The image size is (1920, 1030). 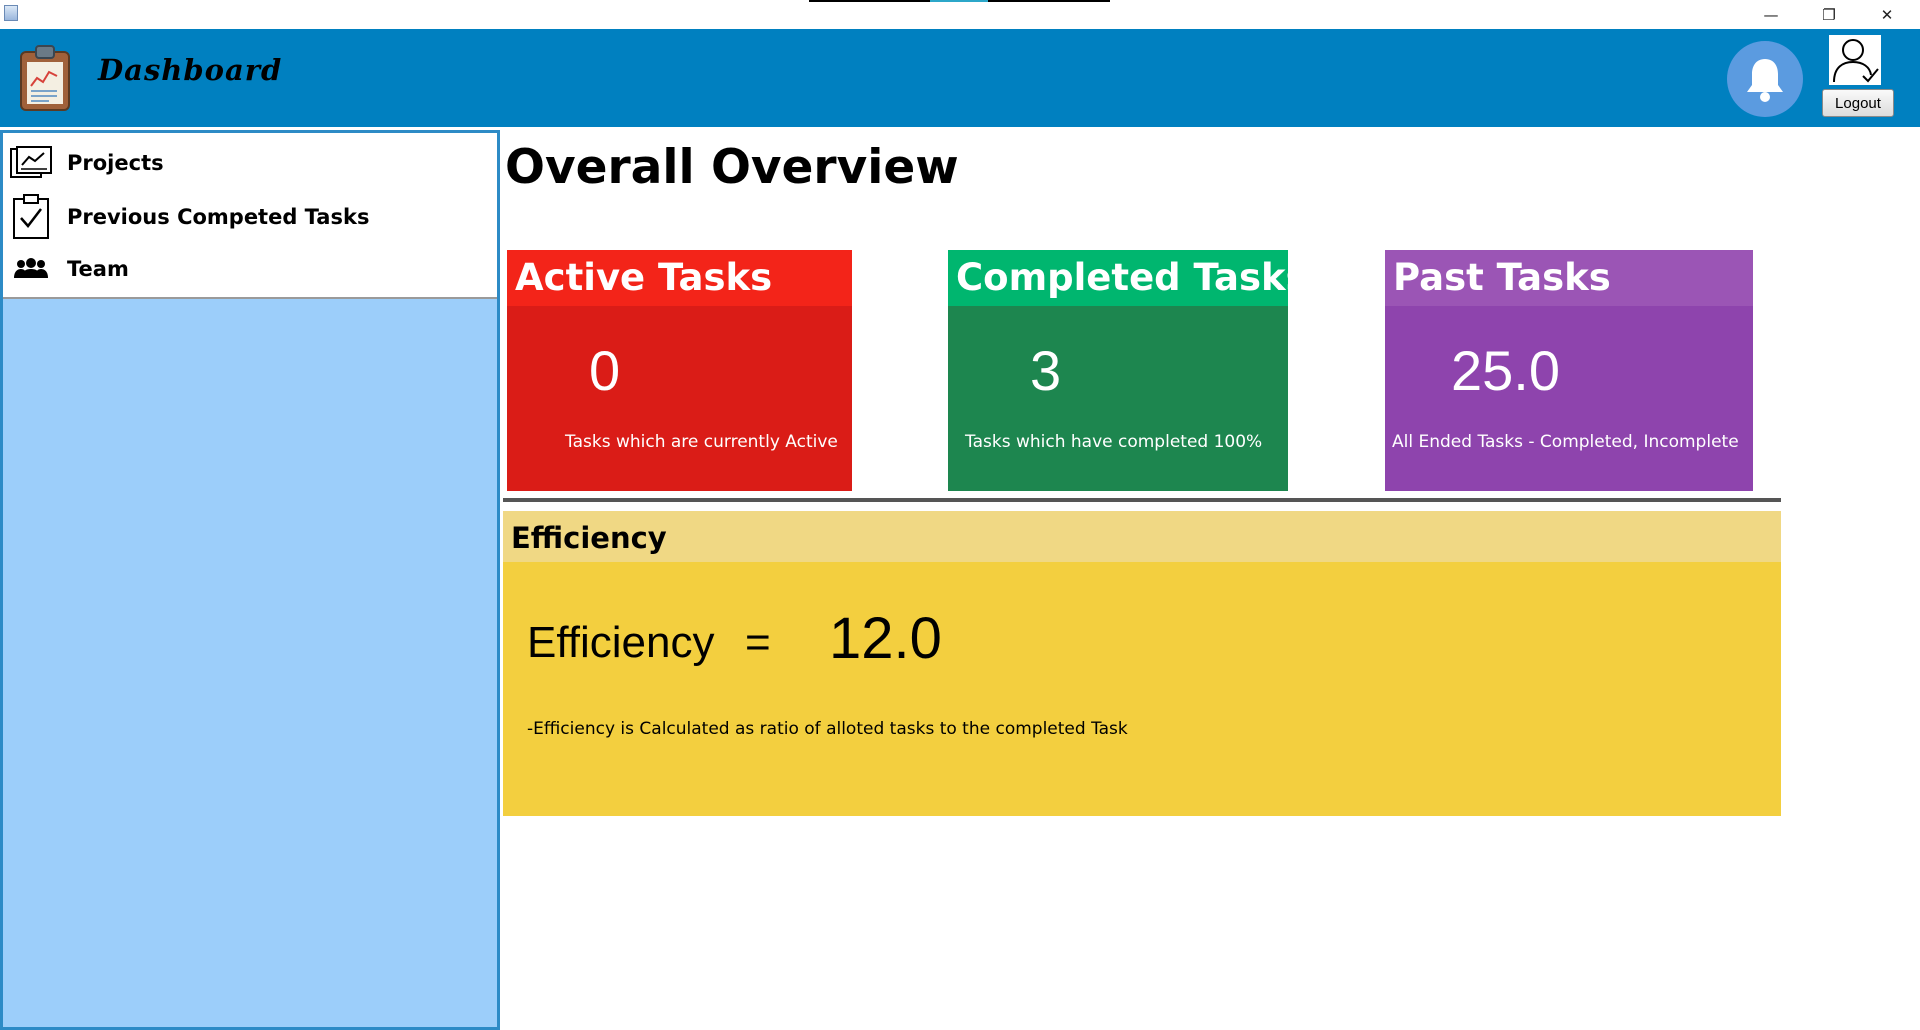 What do you see at coordinates (250, 269) in the screenshot?
I see `sidebar-item-team: Team` at bounding box center [250, 269].